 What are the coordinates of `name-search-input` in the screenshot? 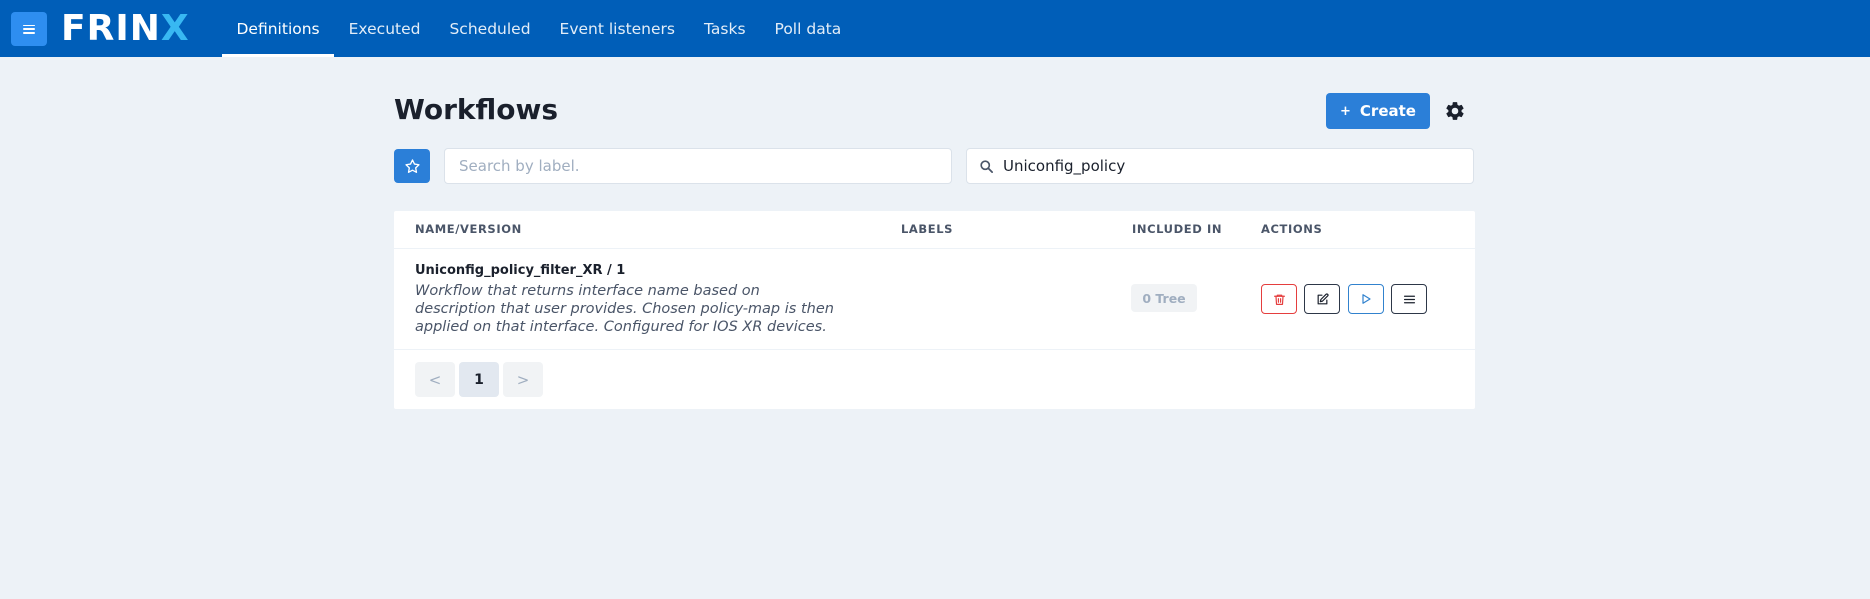 It's located at (1233, 166).